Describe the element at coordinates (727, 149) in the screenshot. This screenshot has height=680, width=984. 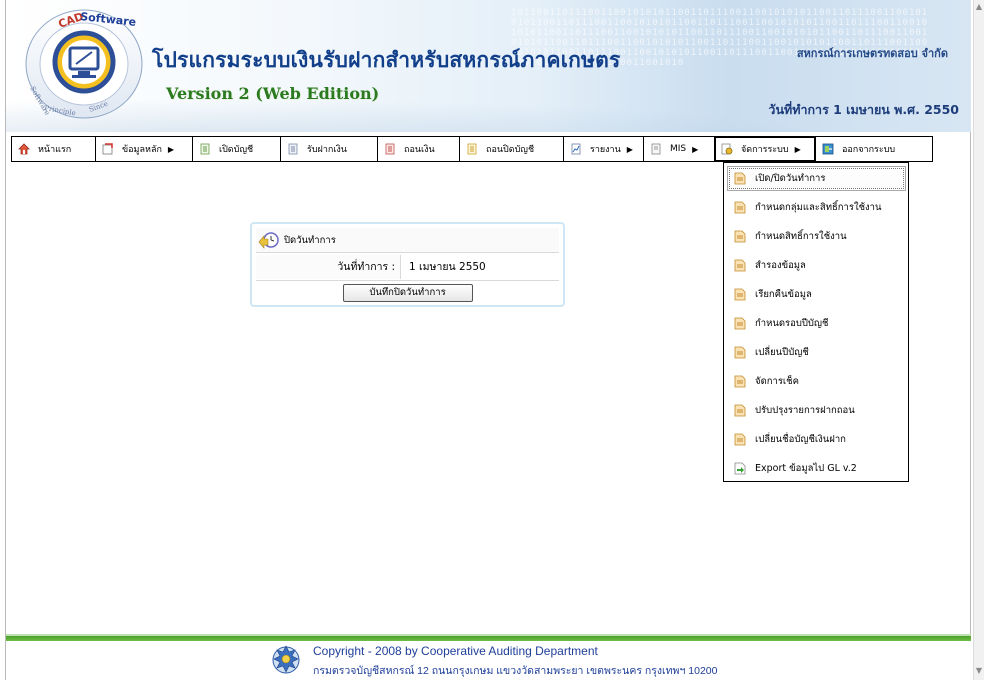
I see `settings-page-icon` at that location.